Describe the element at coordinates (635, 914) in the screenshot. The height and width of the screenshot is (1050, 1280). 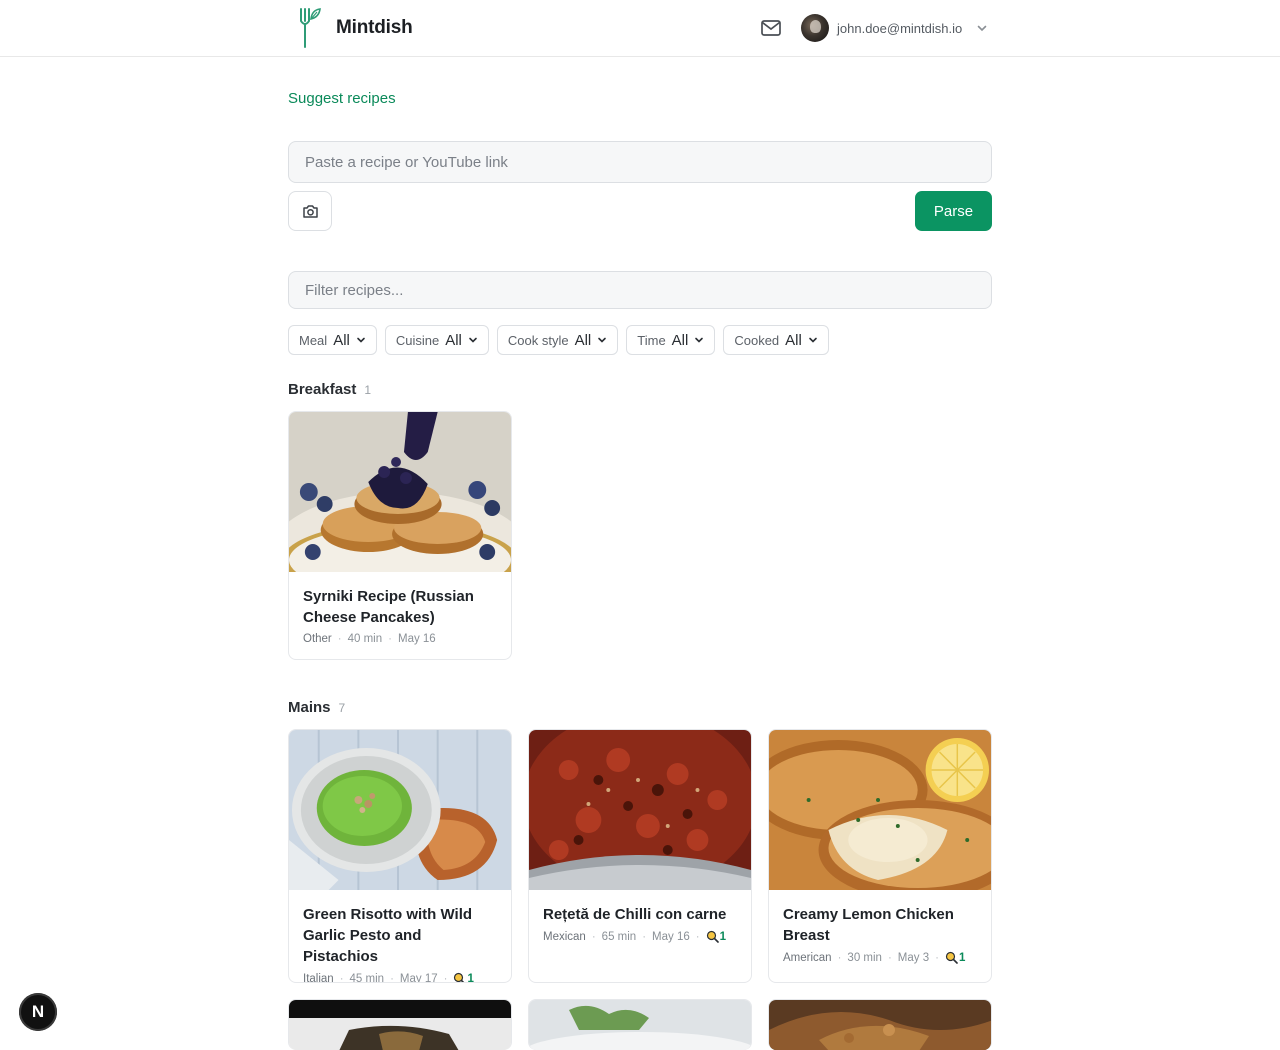
I see `recipe-title: Rețetă de Chilli con carne` at that location.